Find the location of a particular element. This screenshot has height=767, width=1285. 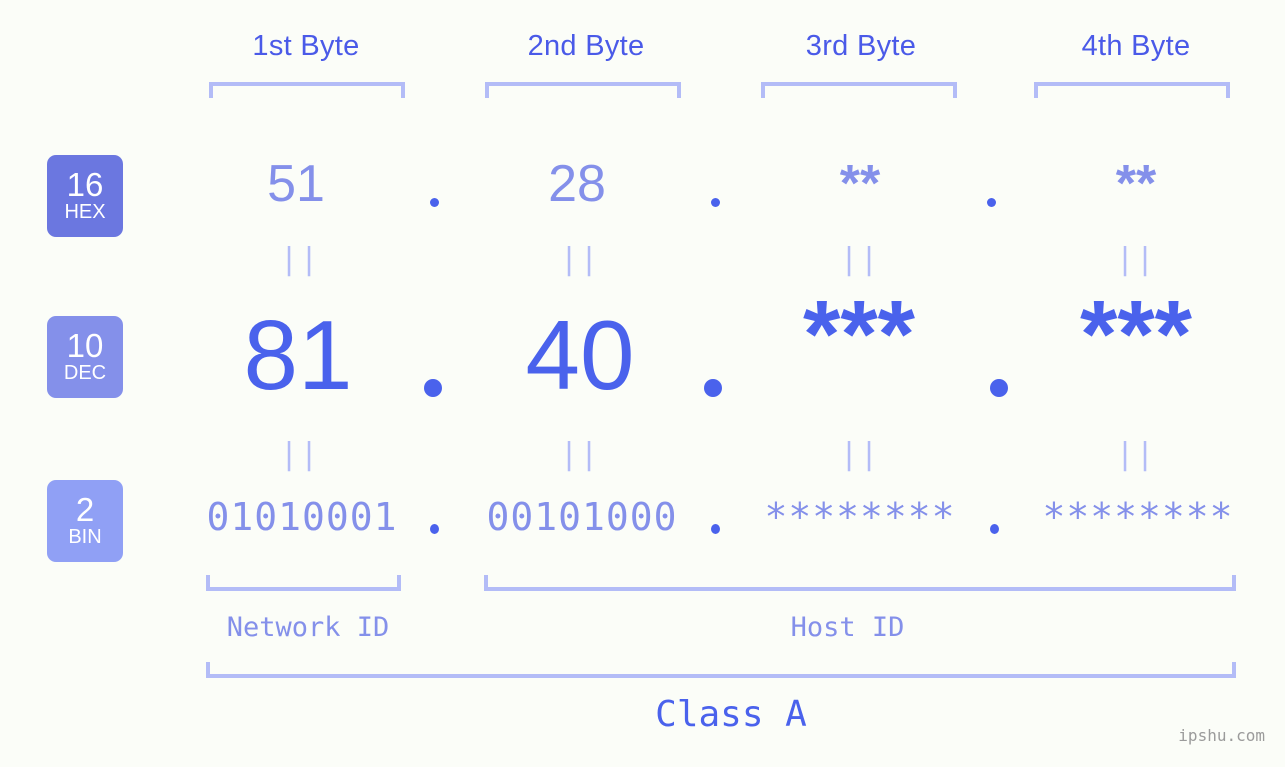

hex-byte-1: 51 is located at coordinates (296, 184).